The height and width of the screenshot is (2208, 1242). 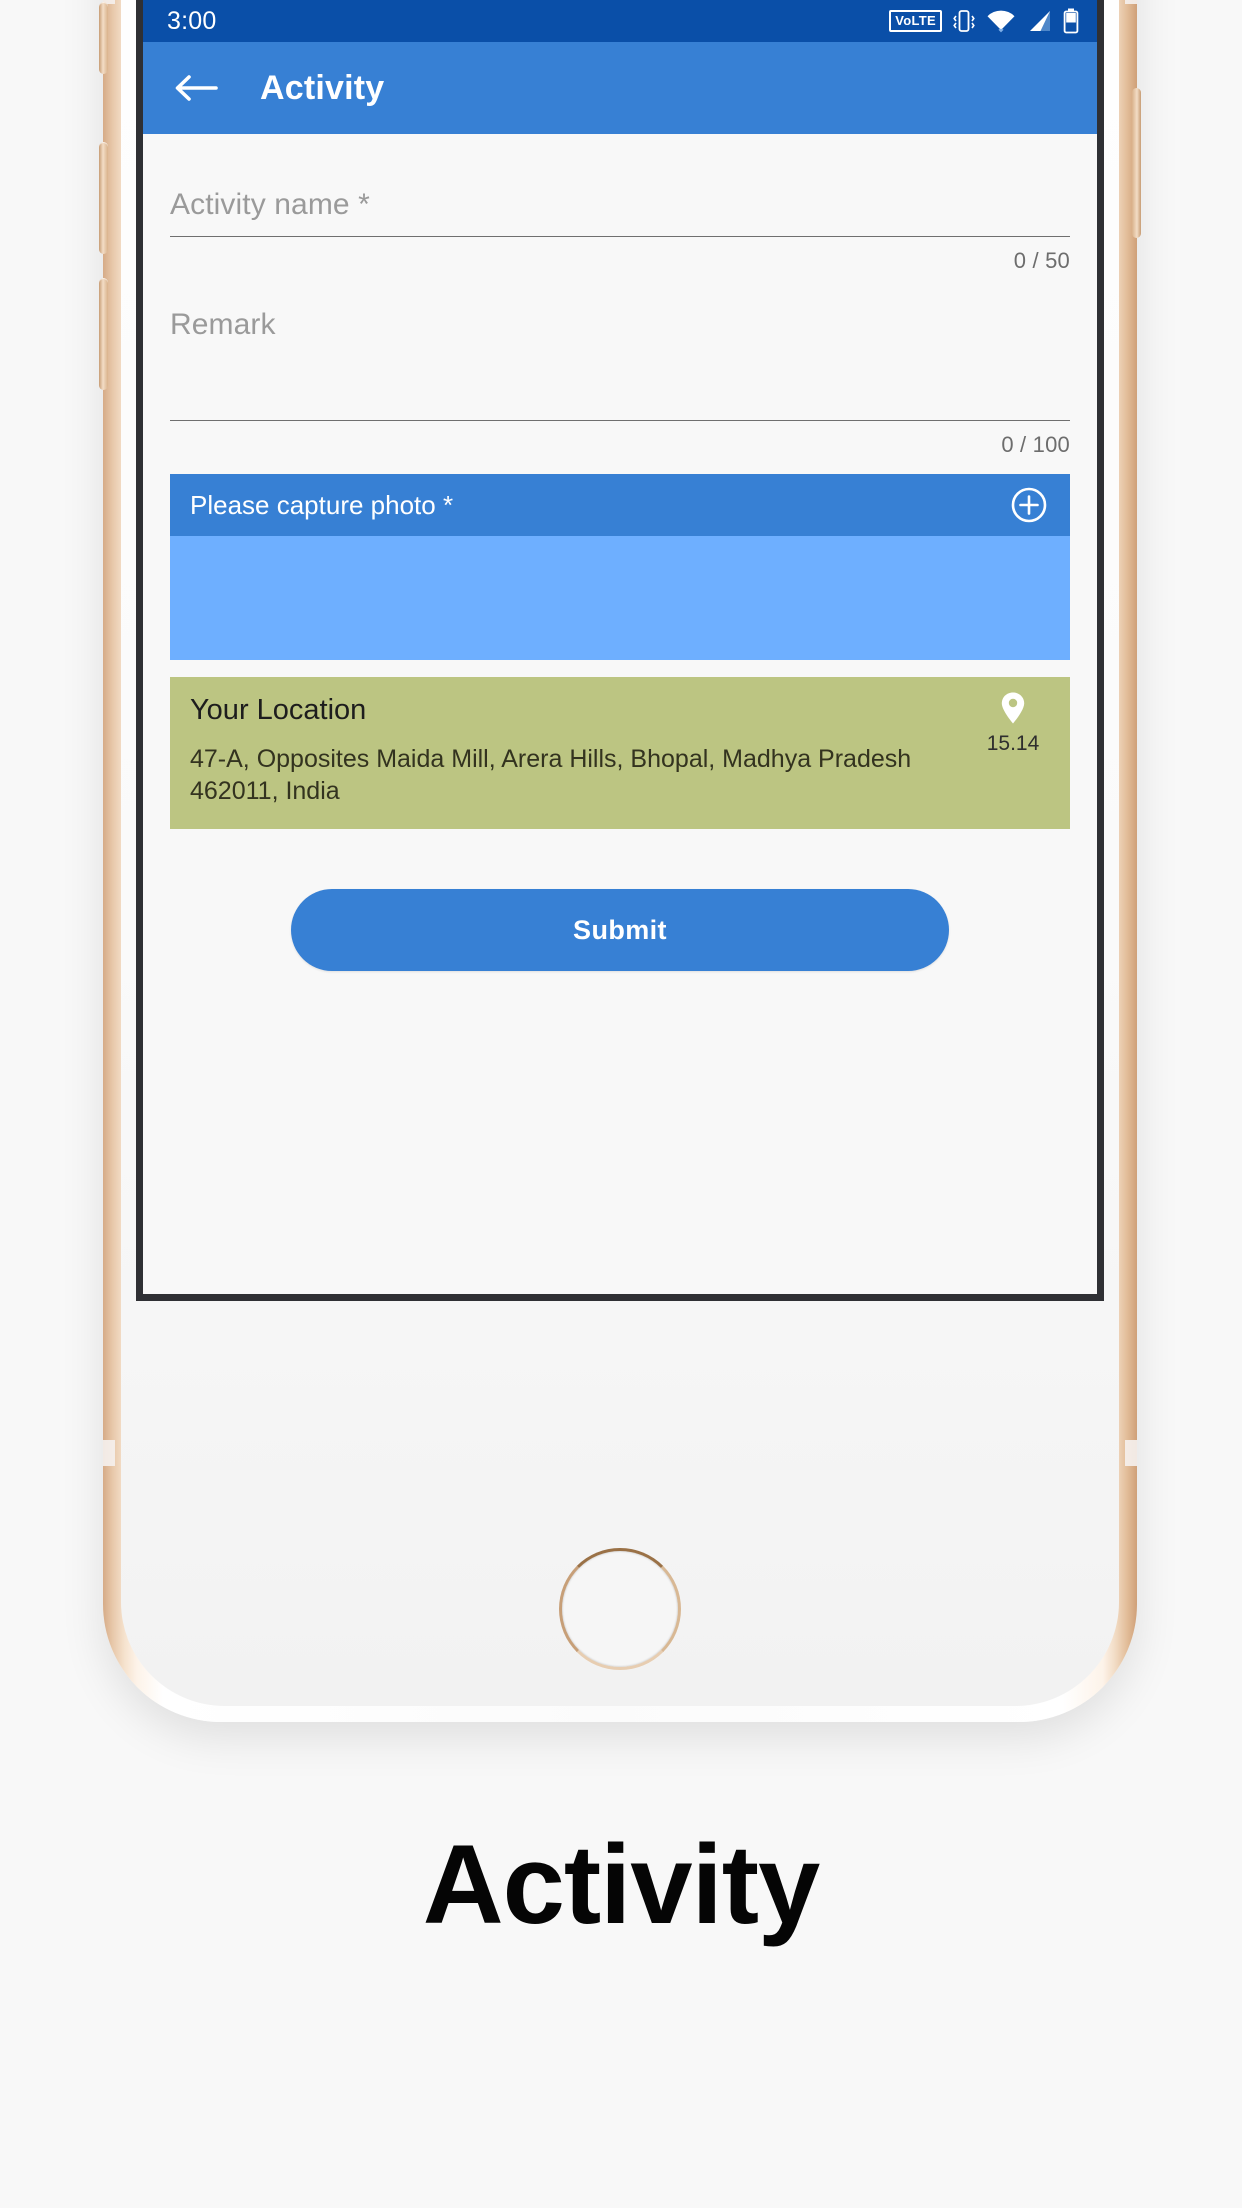 I want to click on battery-icon, so click(x=1071, y=21).